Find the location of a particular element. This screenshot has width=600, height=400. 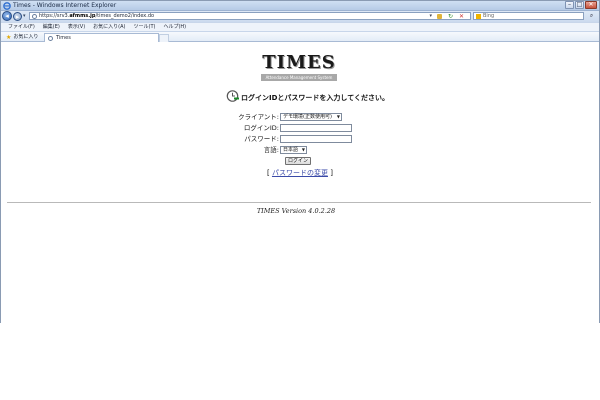

close-icon: ✕ is located at coordinates (591, 4).